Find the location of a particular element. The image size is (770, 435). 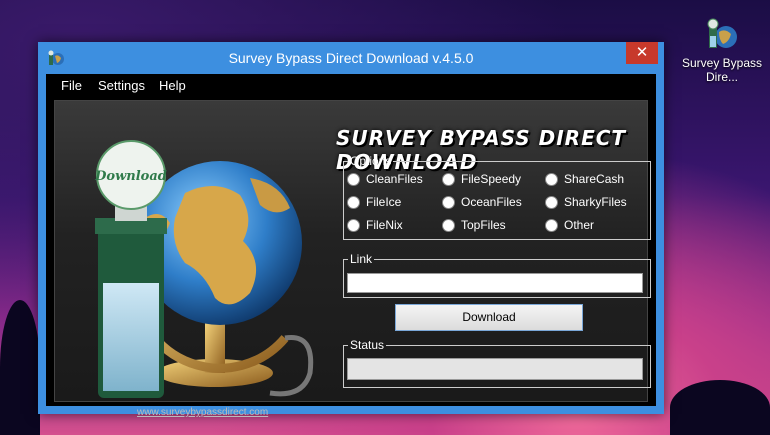

radio-label: FileNix is located at coordinates (384, 225).